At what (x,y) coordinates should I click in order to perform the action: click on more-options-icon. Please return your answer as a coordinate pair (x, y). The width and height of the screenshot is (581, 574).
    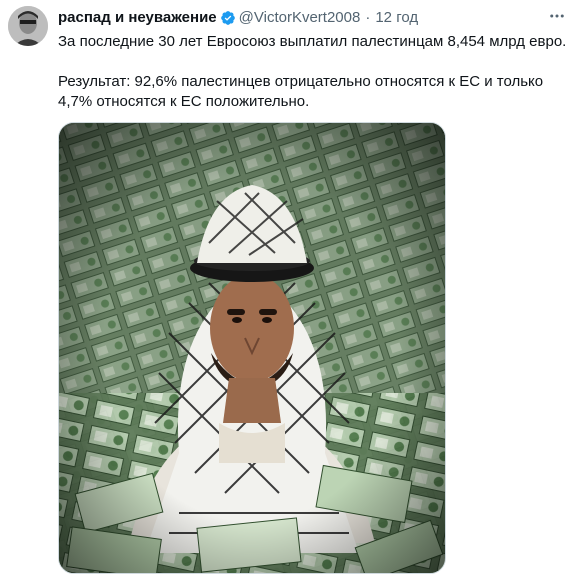
    Looking at the image, I should click on (557, 16).